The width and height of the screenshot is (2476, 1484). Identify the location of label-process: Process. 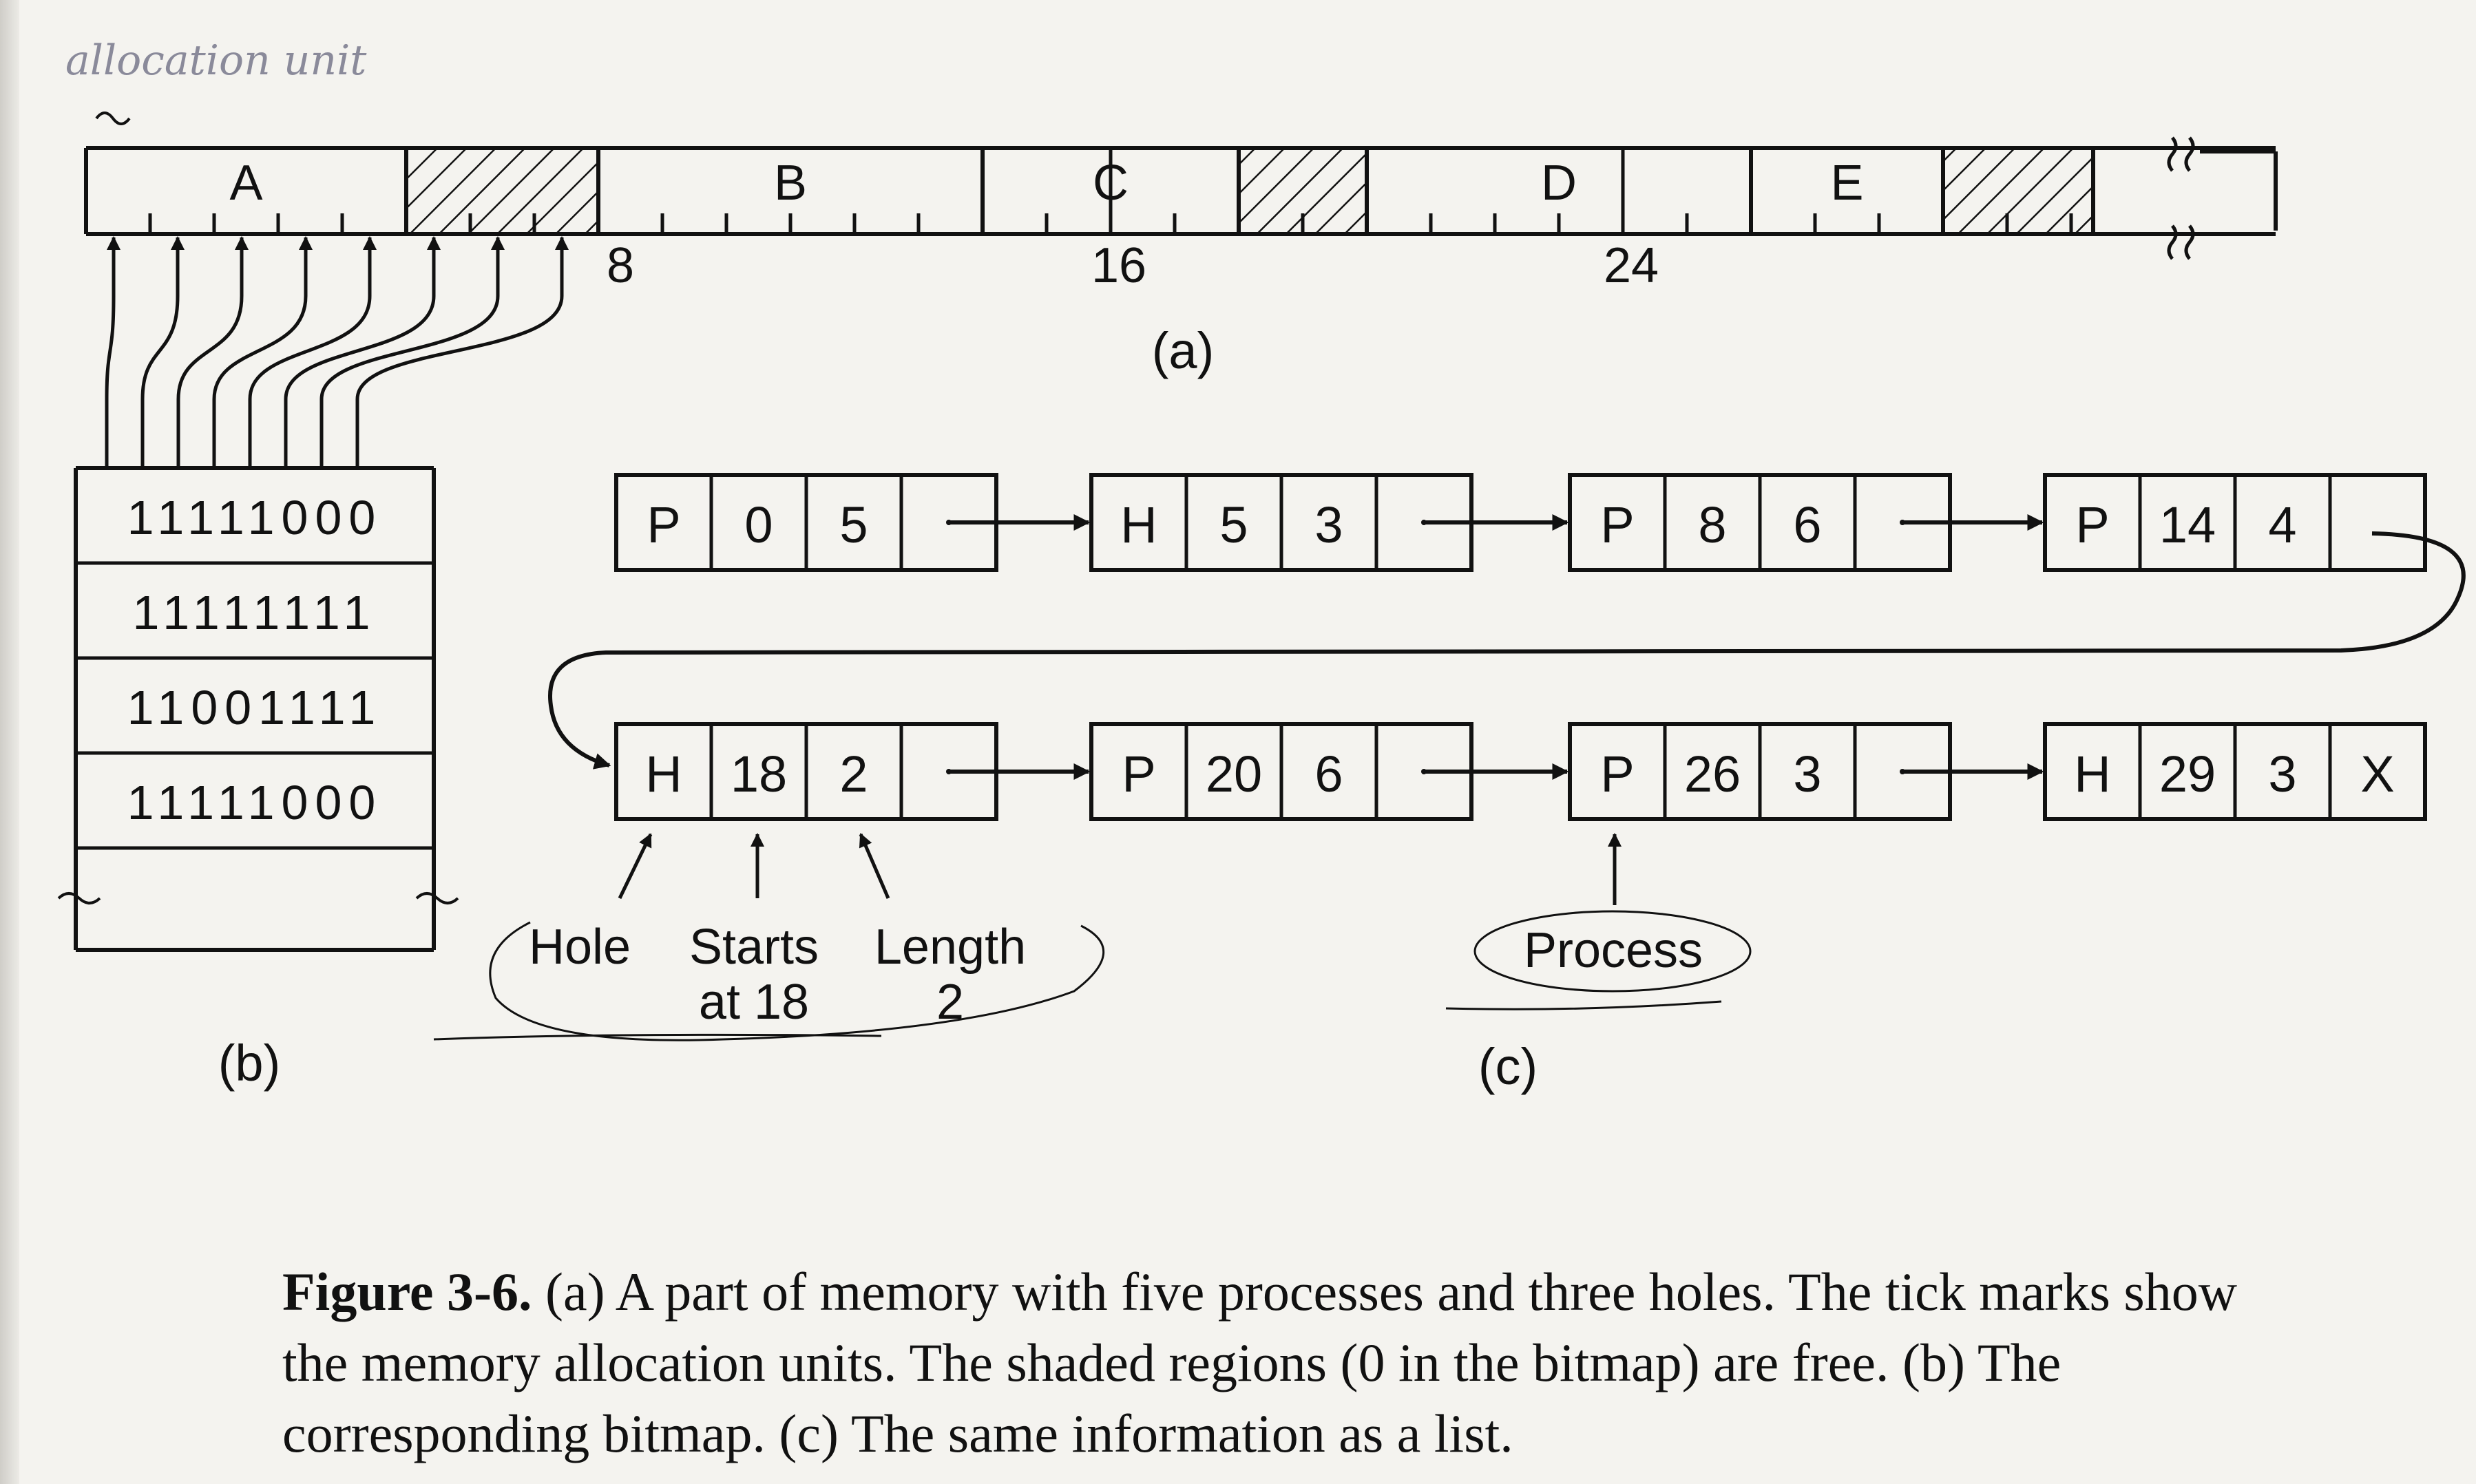
(1613, 950).